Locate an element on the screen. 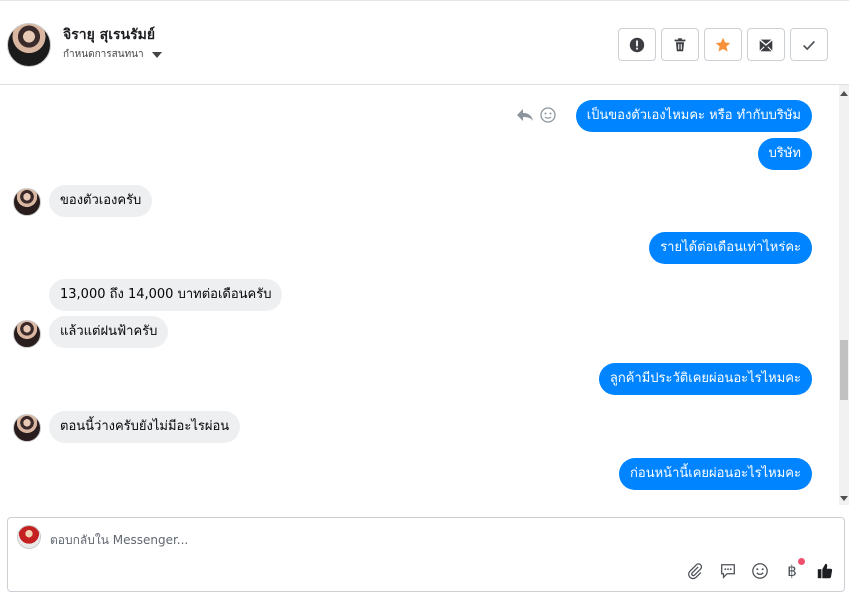 Image resolution: width=849 pixels, height=595 pixels. message-bubble-outgoing: ก่อนหน้านี้เคยผ่อนอะไรไหมคะ is located at coordinates (715, 474).